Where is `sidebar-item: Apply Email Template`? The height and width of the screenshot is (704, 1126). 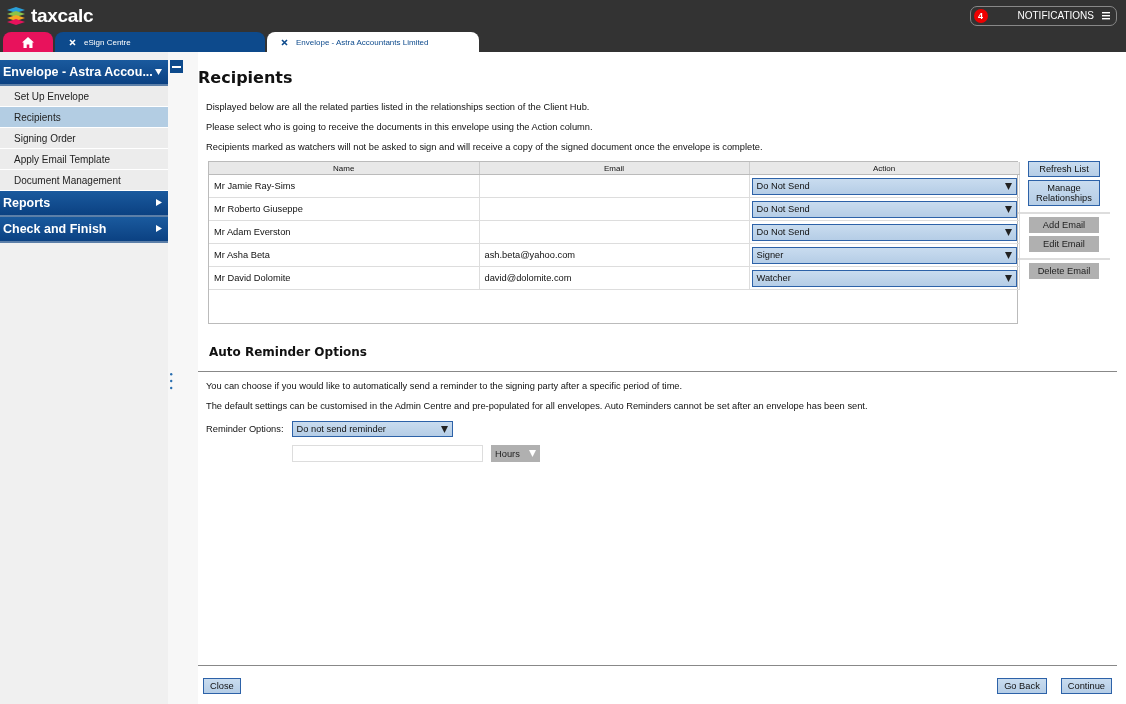 sidebar-item: Apply Email Template is located at coordinates (84, 159).